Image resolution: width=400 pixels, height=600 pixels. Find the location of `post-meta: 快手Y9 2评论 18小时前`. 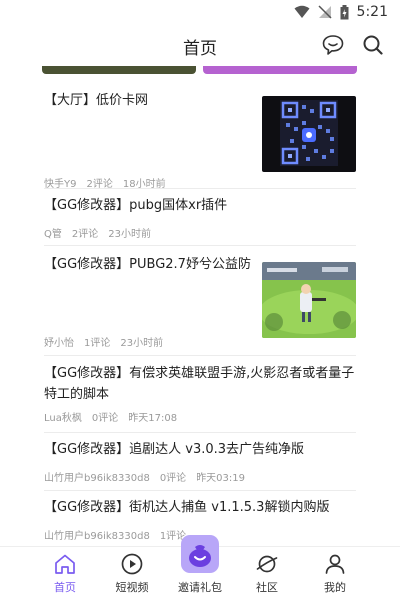

post-meta: 快手Y9 2评论 18小时前 is located at coordinates (110, 182).